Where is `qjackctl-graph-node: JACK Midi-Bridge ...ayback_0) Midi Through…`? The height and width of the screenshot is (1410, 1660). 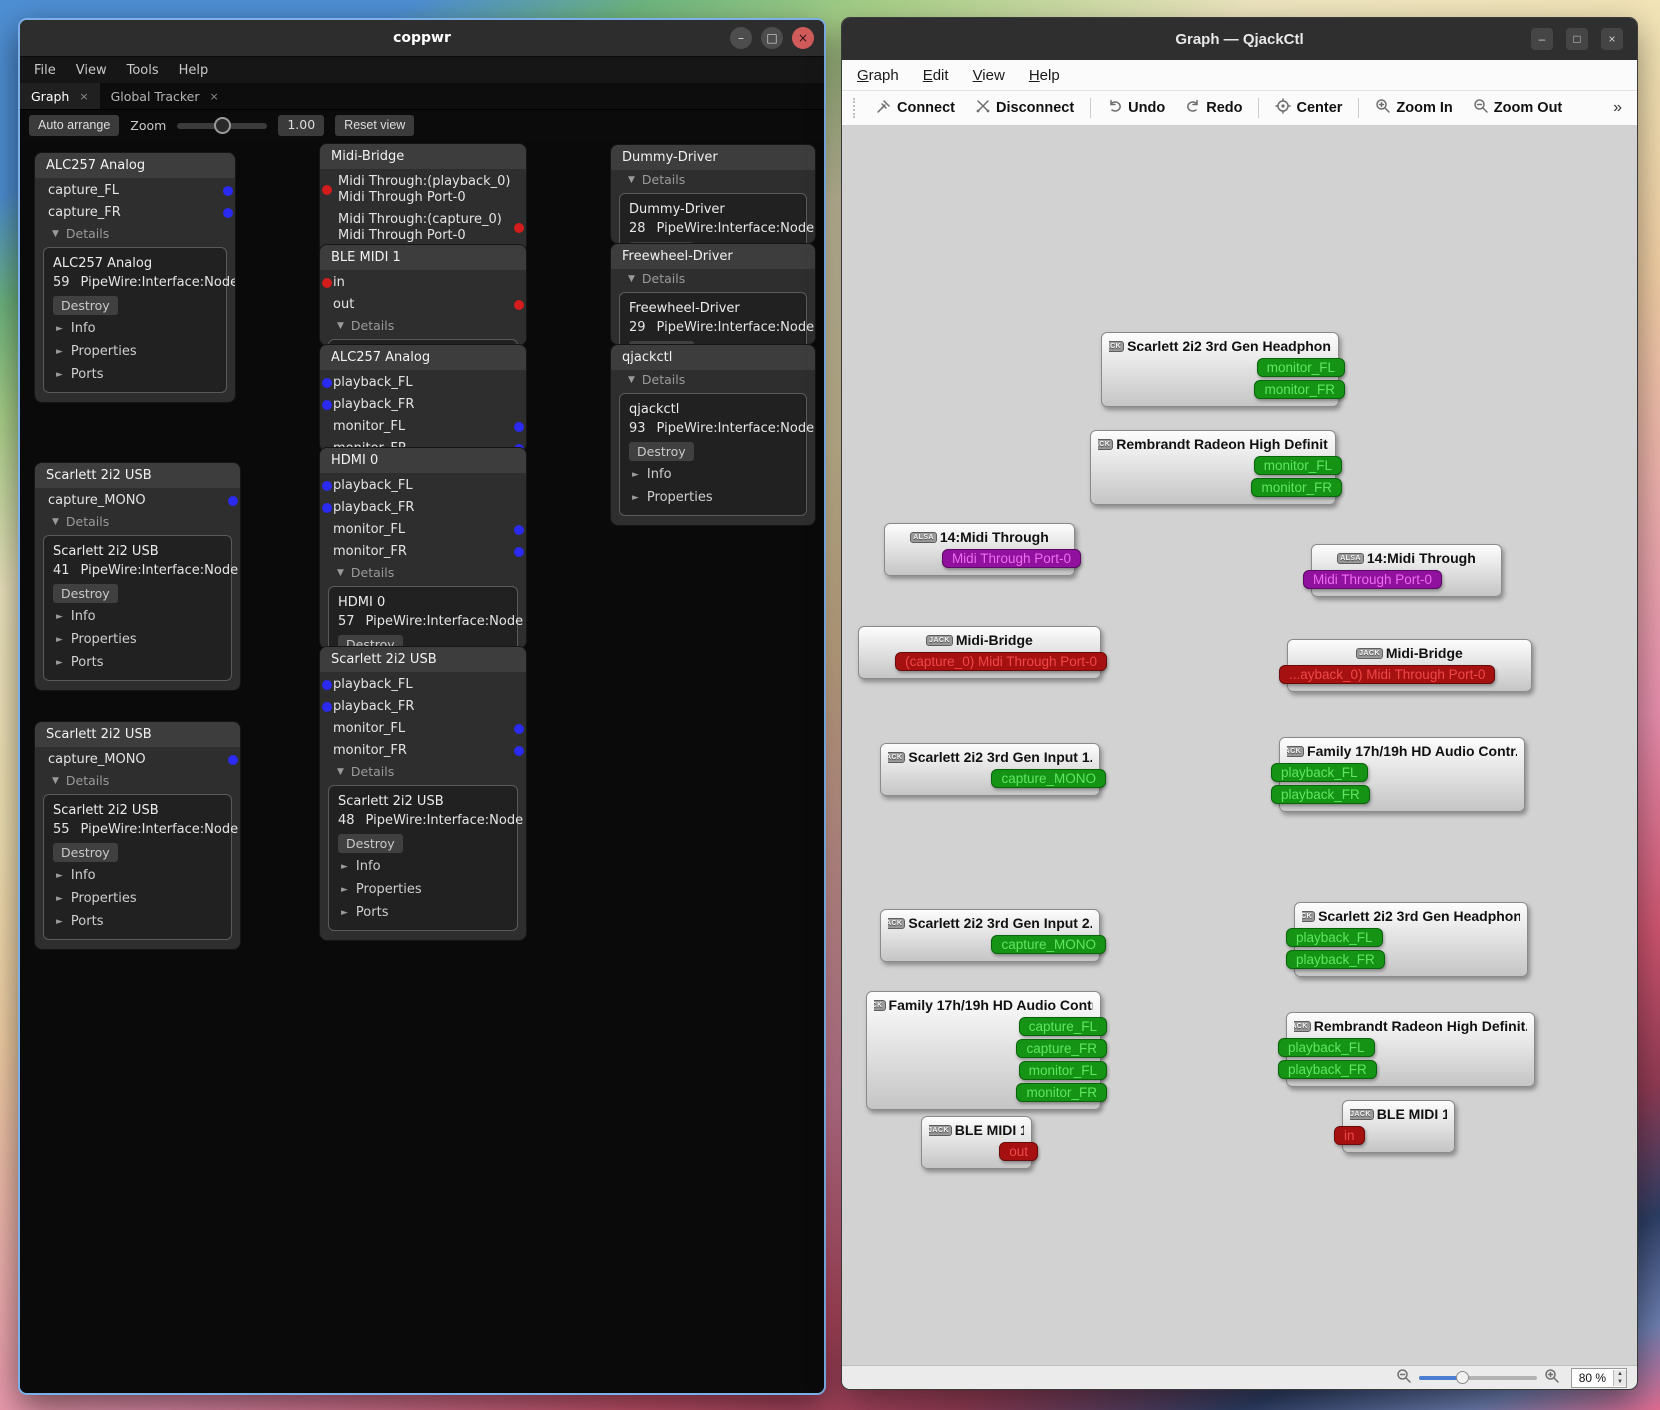 qjackctl-graph-node: JACK Midi-Bridge ...ayback_0) Midi Through… is located at coordinates (1405, 665).